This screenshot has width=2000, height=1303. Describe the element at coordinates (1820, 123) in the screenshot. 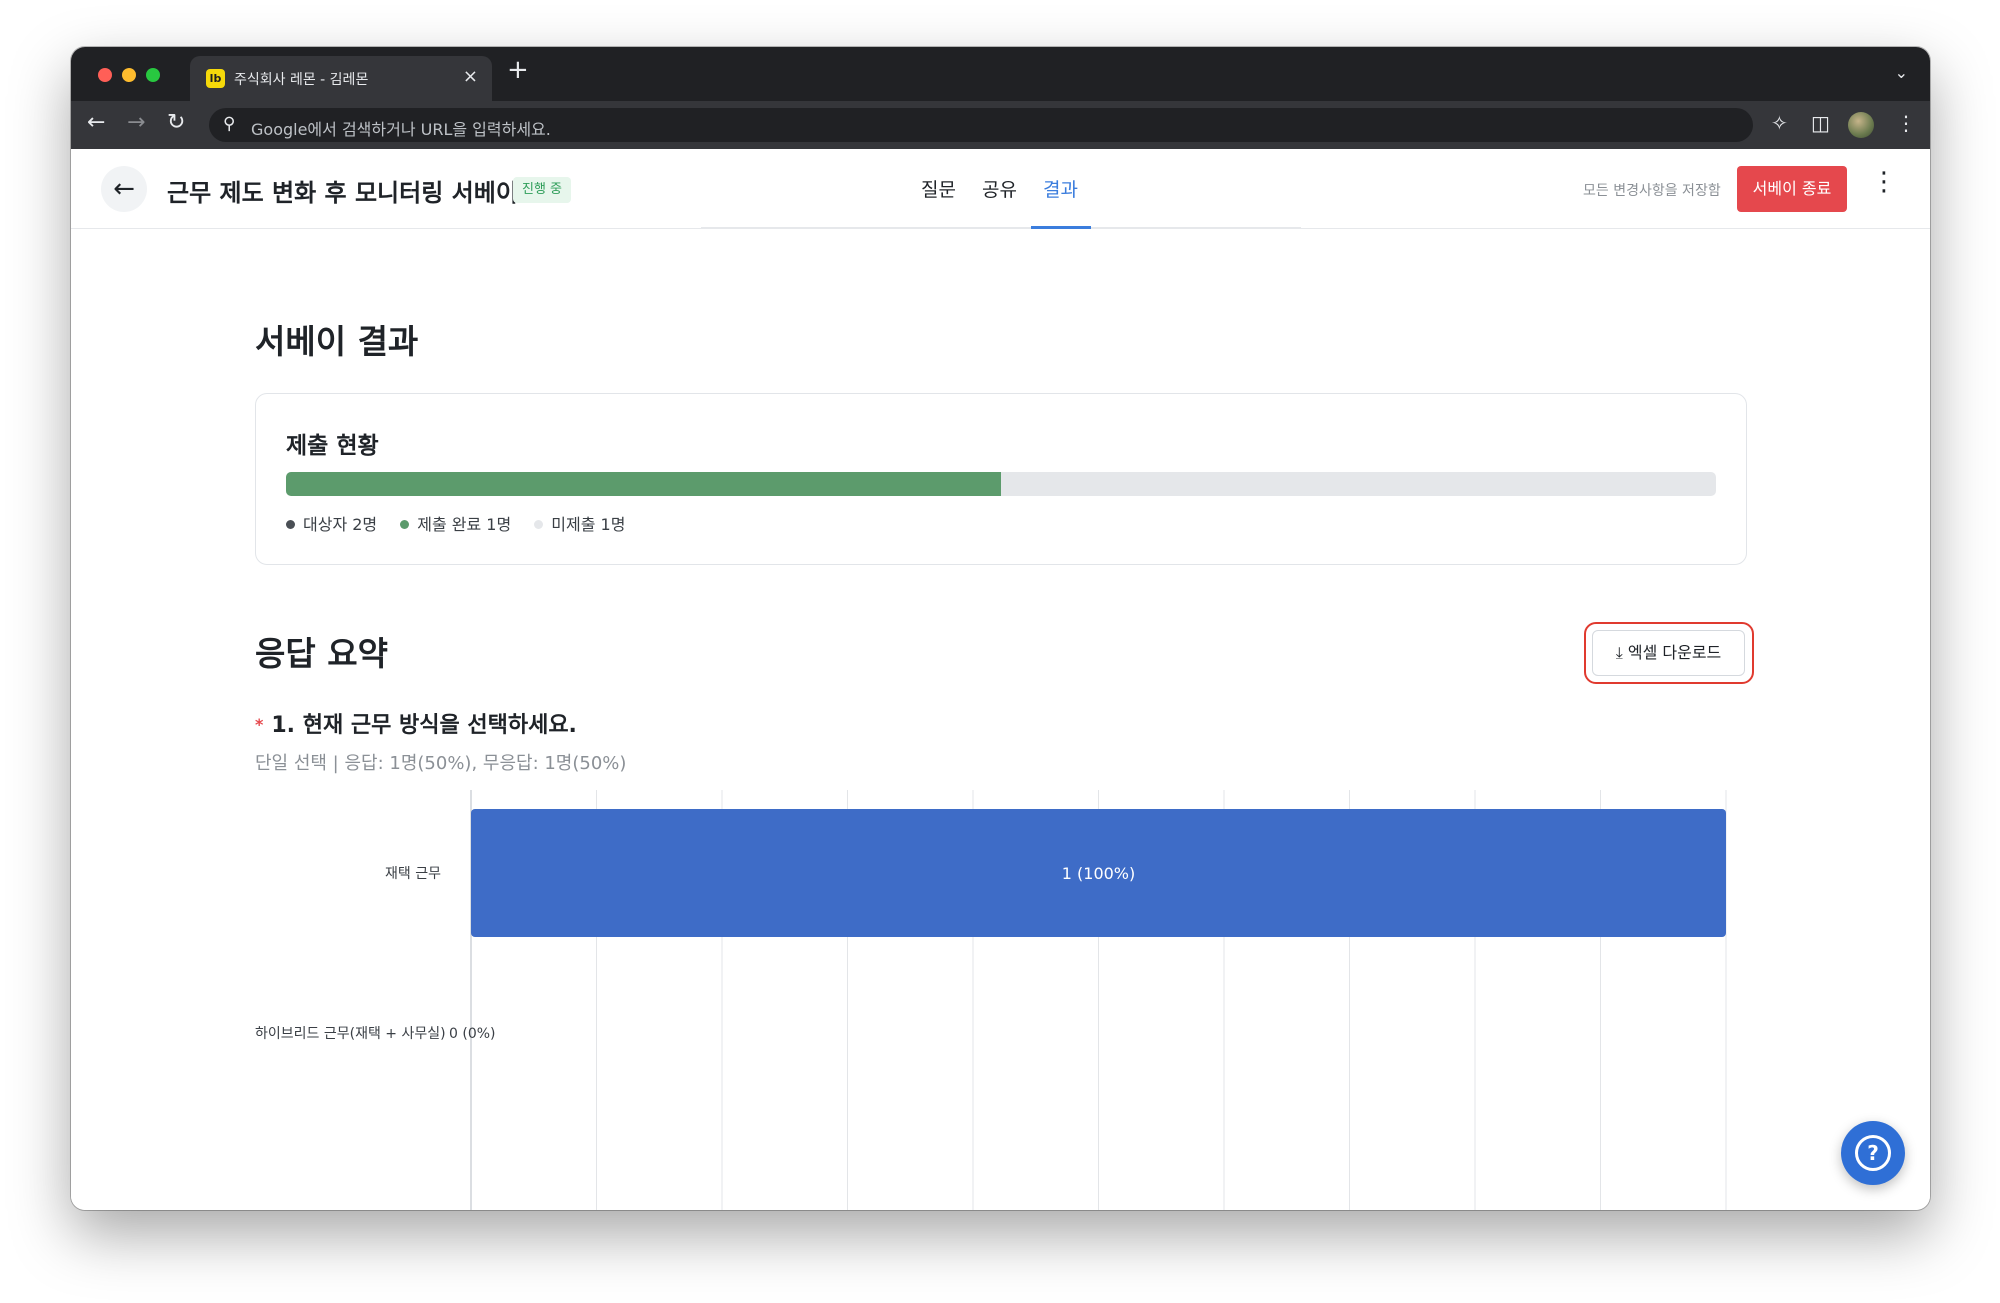

I see `side-panel-icon: ◫` at that location.